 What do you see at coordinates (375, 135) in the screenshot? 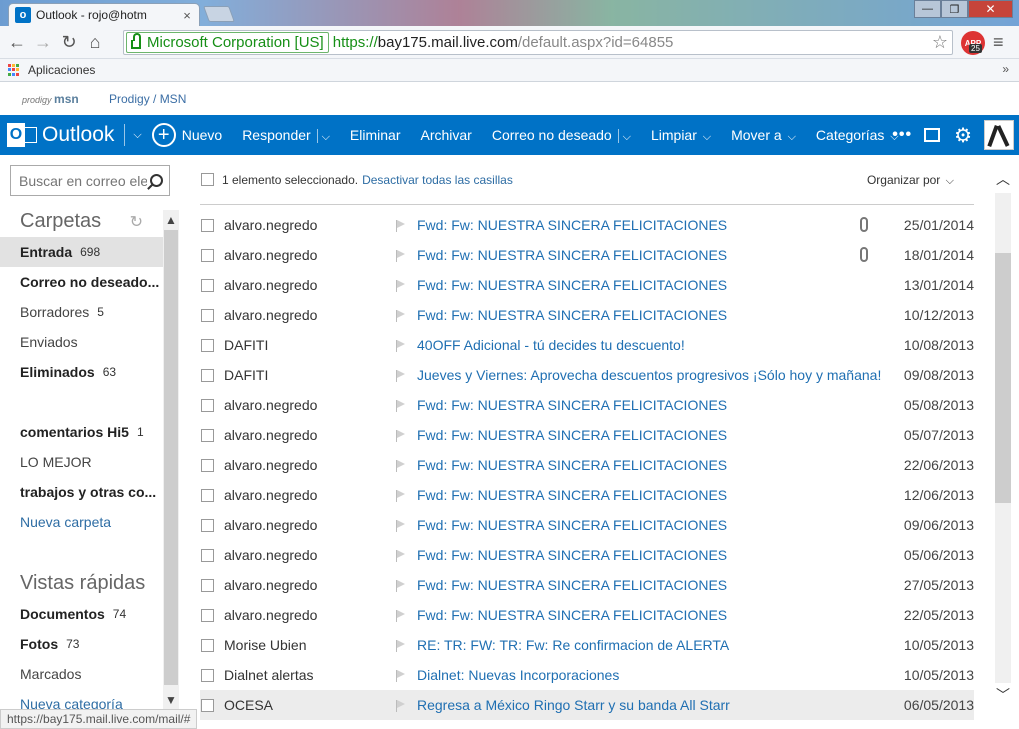
I see `delete-button: Eliminar` at bounding box center [375, 135].